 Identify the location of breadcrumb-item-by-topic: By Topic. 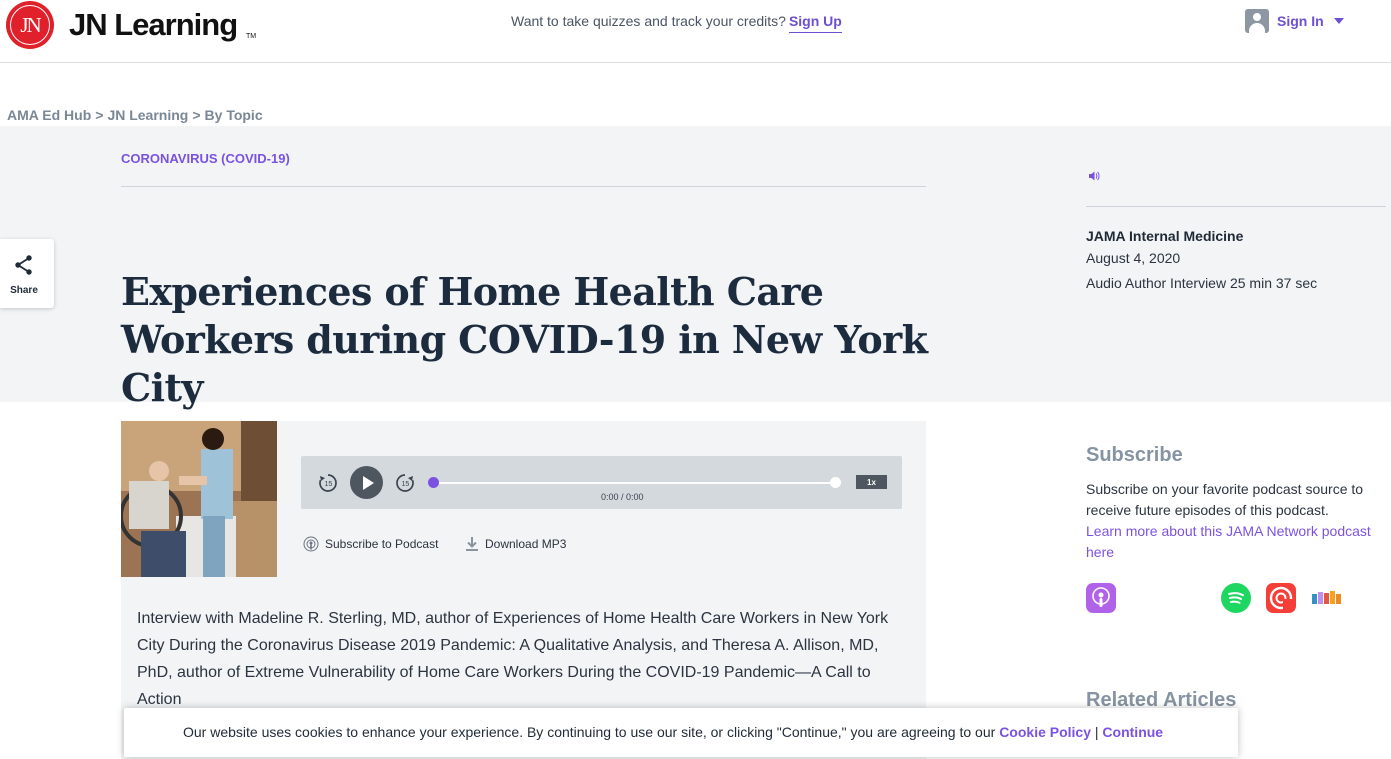
(234, 115).